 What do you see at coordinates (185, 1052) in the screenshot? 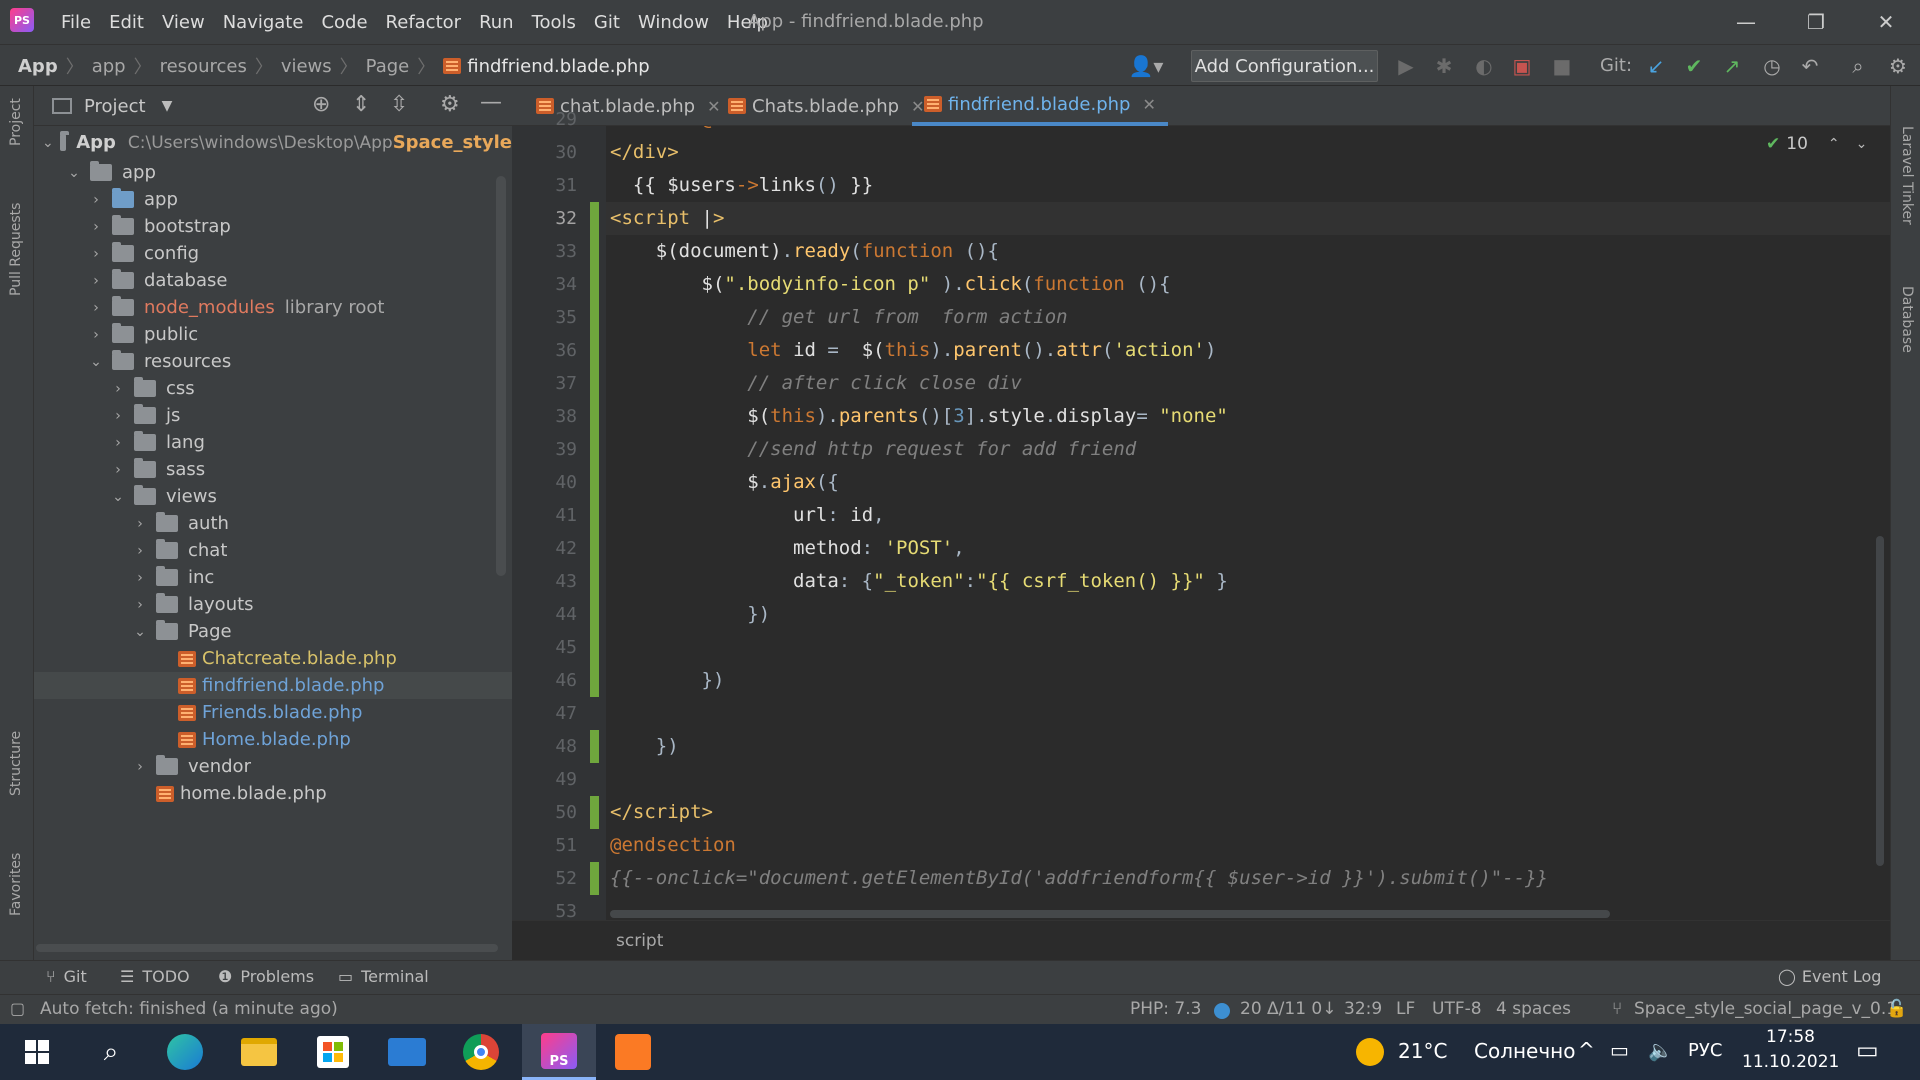
I see `edge-icon` at bounding box center [185, 1052].